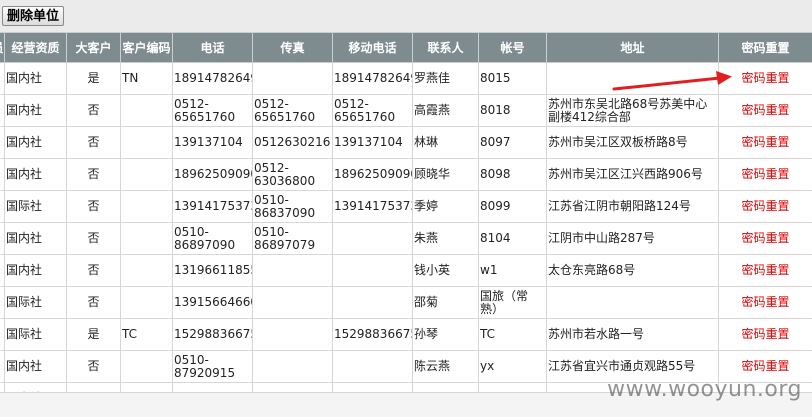 Image resolution: width=812 pixels, height=417 pixels. Describe the element at coordinates (513, 48) in the screenshot. I see `column-header-account: 帐号` at that location.